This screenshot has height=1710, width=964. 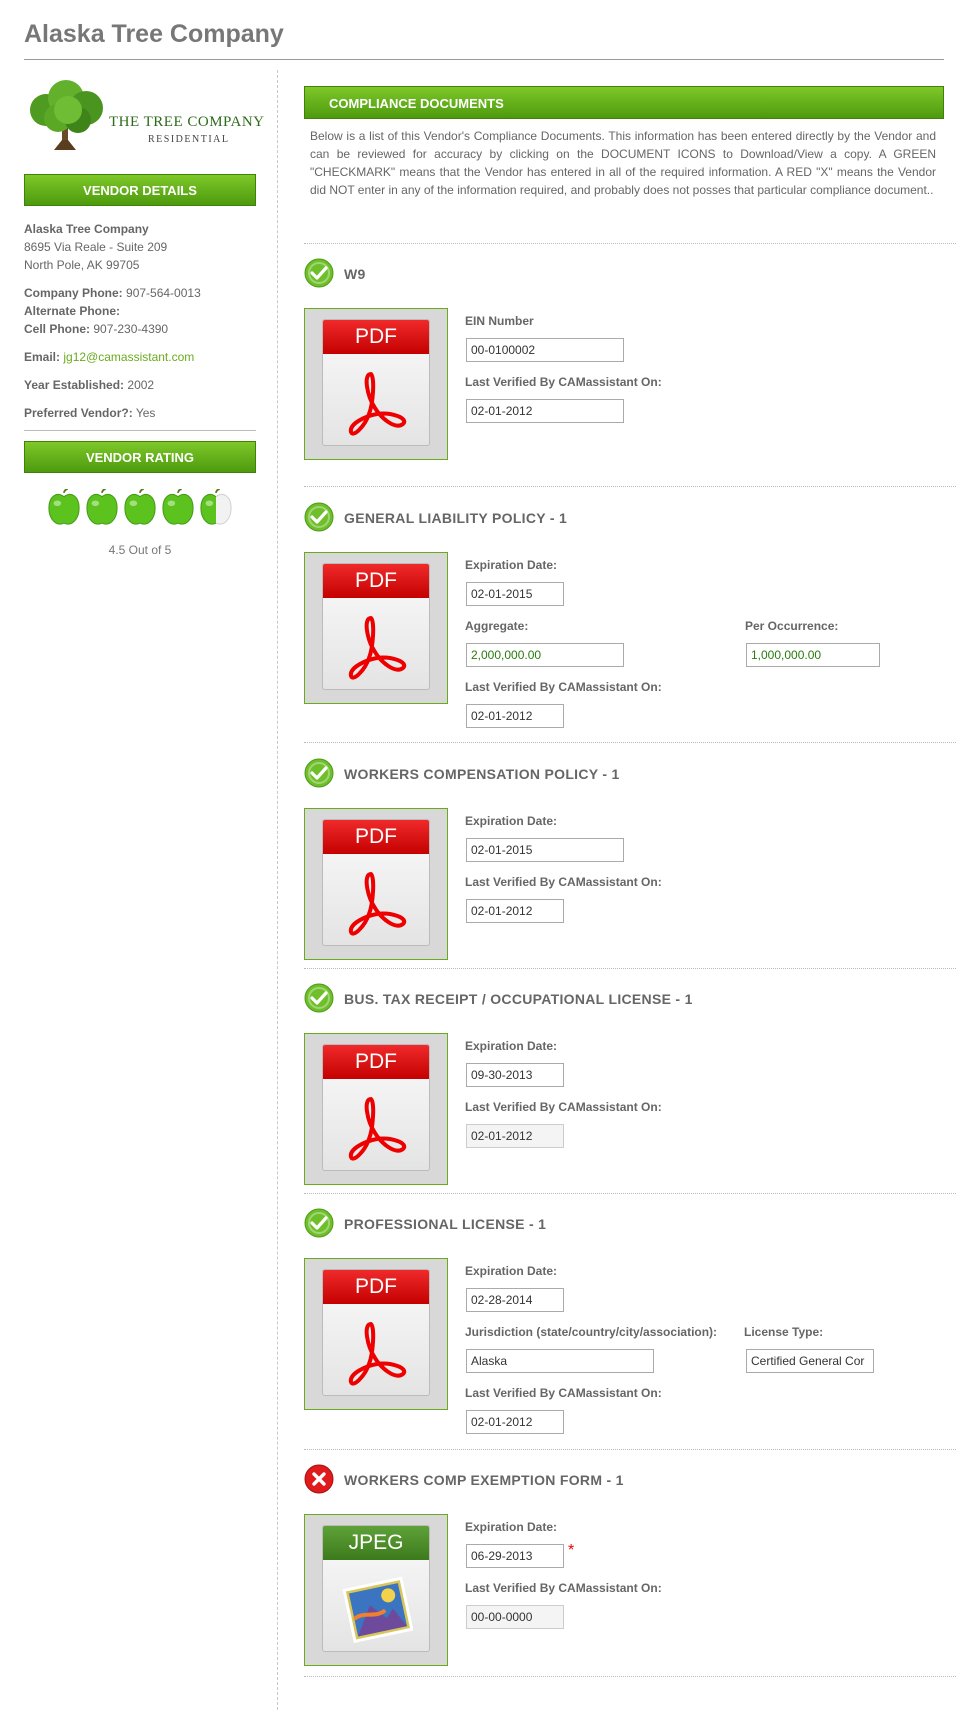 What do you see at coordinates (74, 385) in the screenshot?
I see `year-established-label: Year Established:` at bounding box center [74, 385].